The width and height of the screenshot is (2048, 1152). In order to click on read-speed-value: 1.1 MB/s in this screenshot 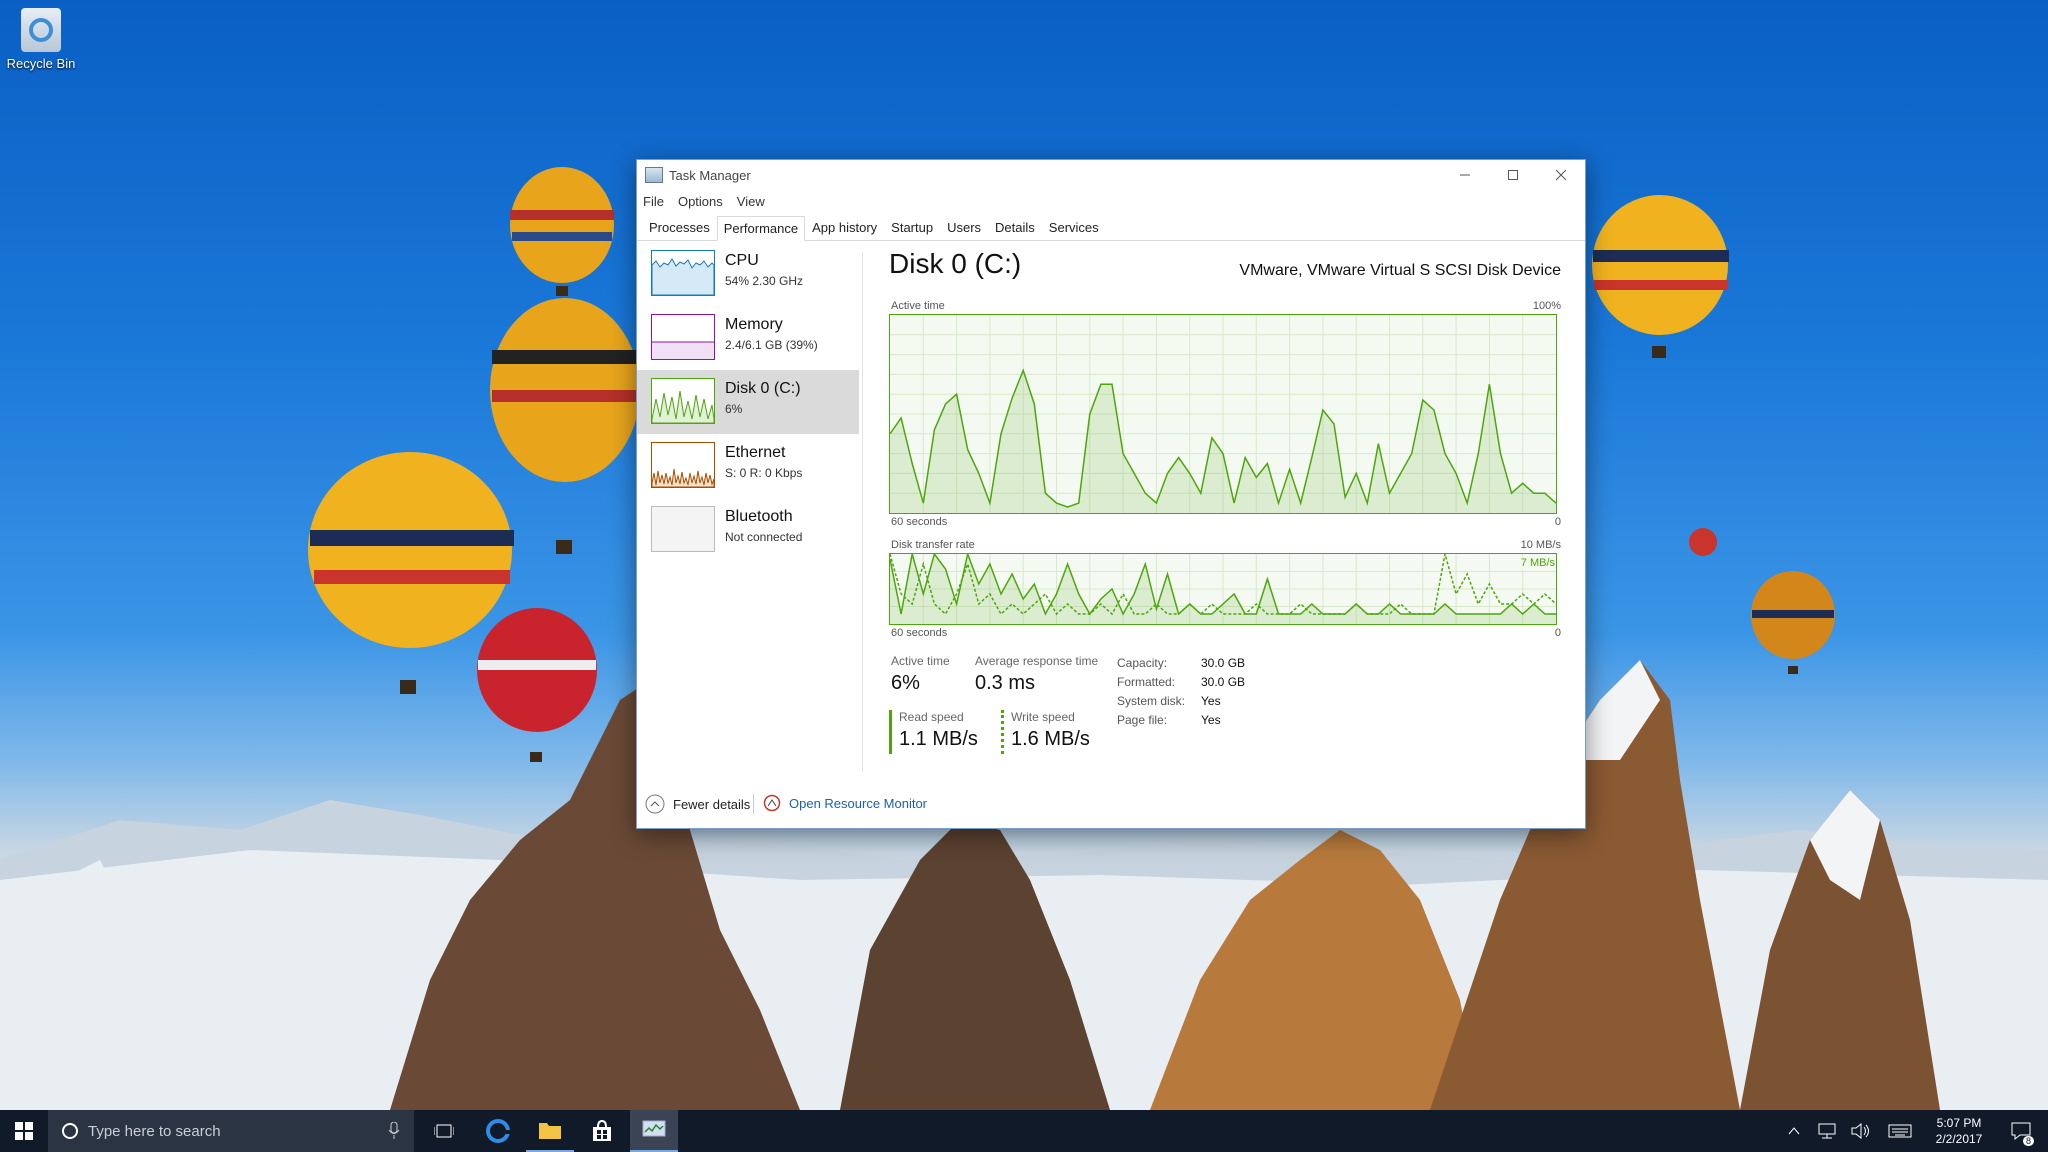, I will do `click(938, 739)`.